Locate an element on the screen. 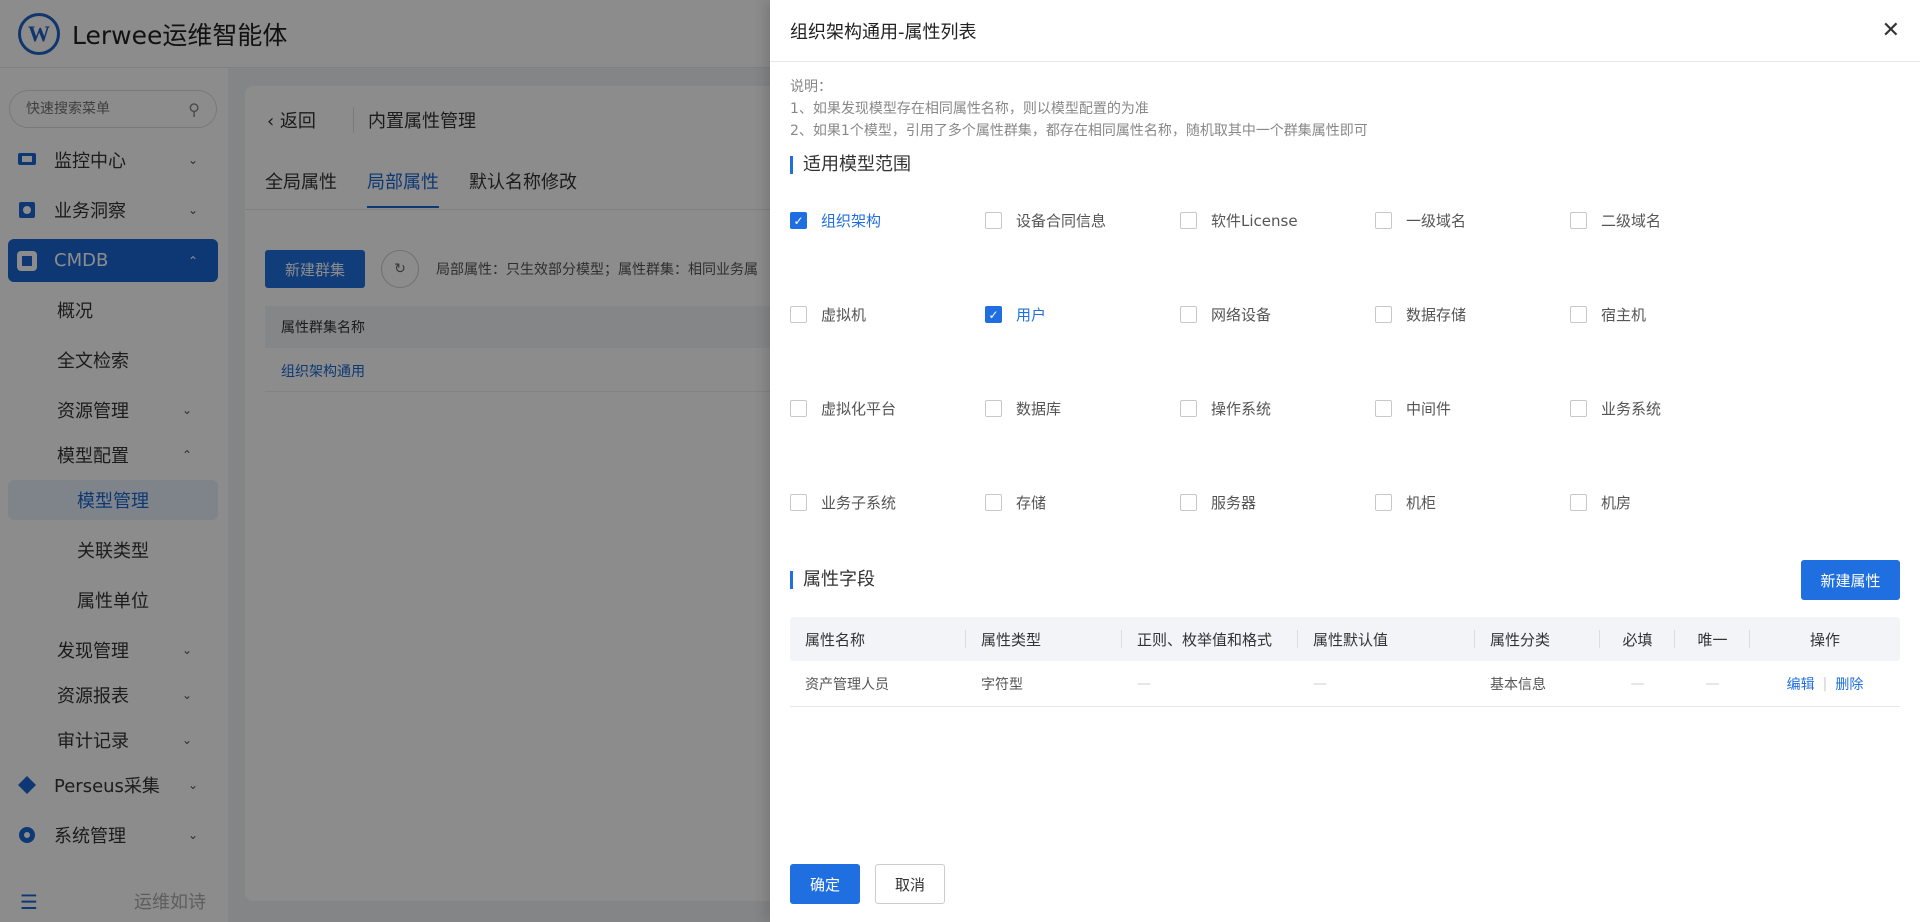  cell-attr-type: 字符型 is located at coordinates (1002, 684).